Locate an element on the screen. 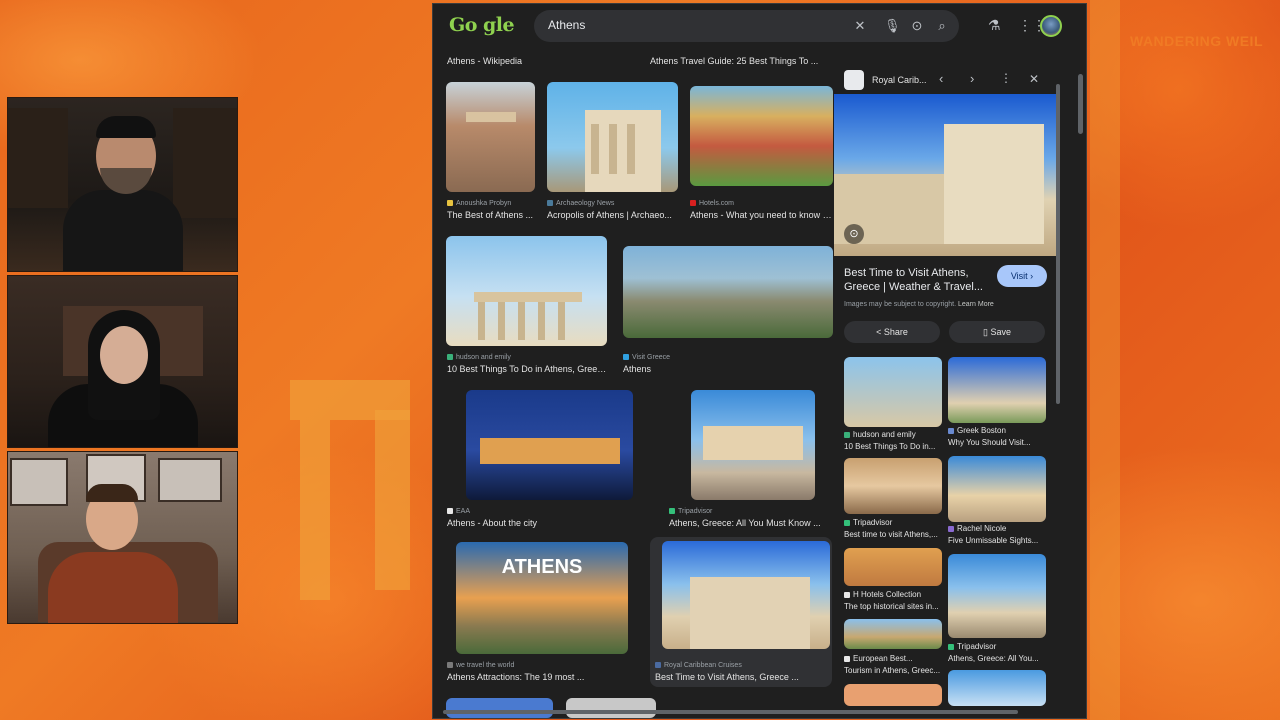 This screenshot has height=720, width=1280. share-button: < Share is located at coordinates (892, 332).